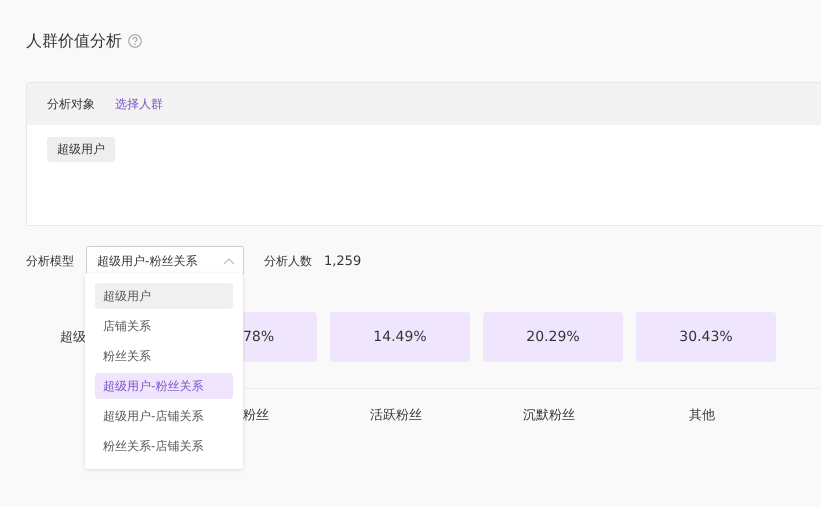 The image size is (821, 507). I want to click on dropdown-option: 超级用户, so click(164, 296).